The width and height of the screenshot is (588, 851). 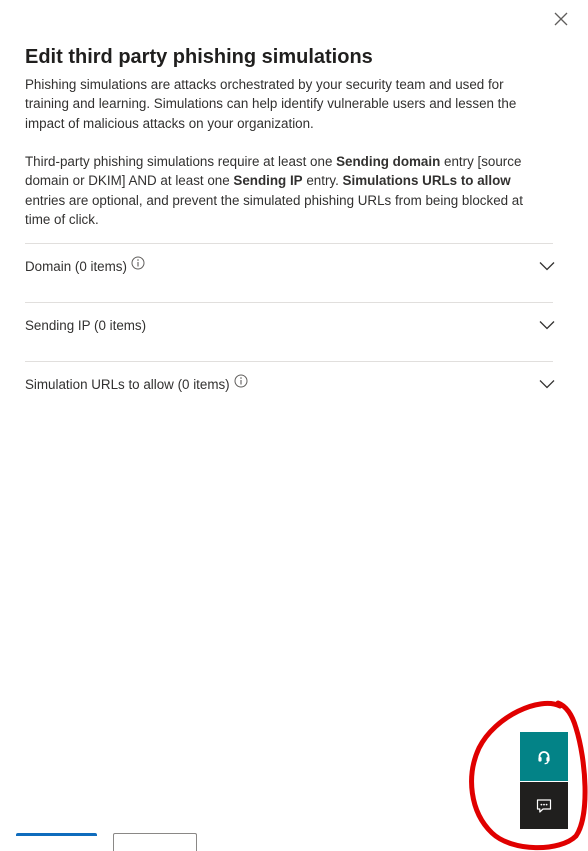 I want to click on requirements-text-3: entry., so click(x=322, y=181).